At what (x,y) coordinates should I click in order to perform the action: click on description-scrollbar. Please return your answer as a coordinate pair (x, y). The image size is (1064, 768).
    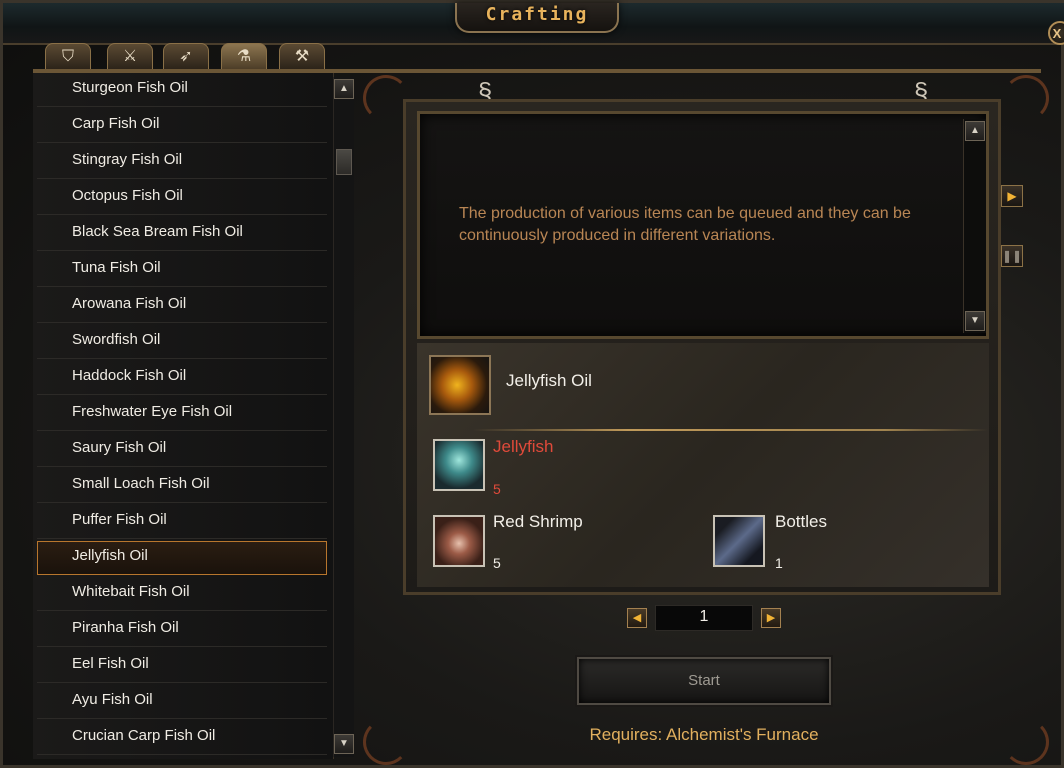
    Looking at the image, I should click on (974, 226).